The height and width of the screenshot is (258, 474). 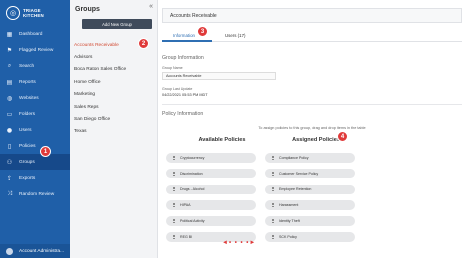 I want to click on sidebar-item-users: ● Users, so click(x=35, y=130).